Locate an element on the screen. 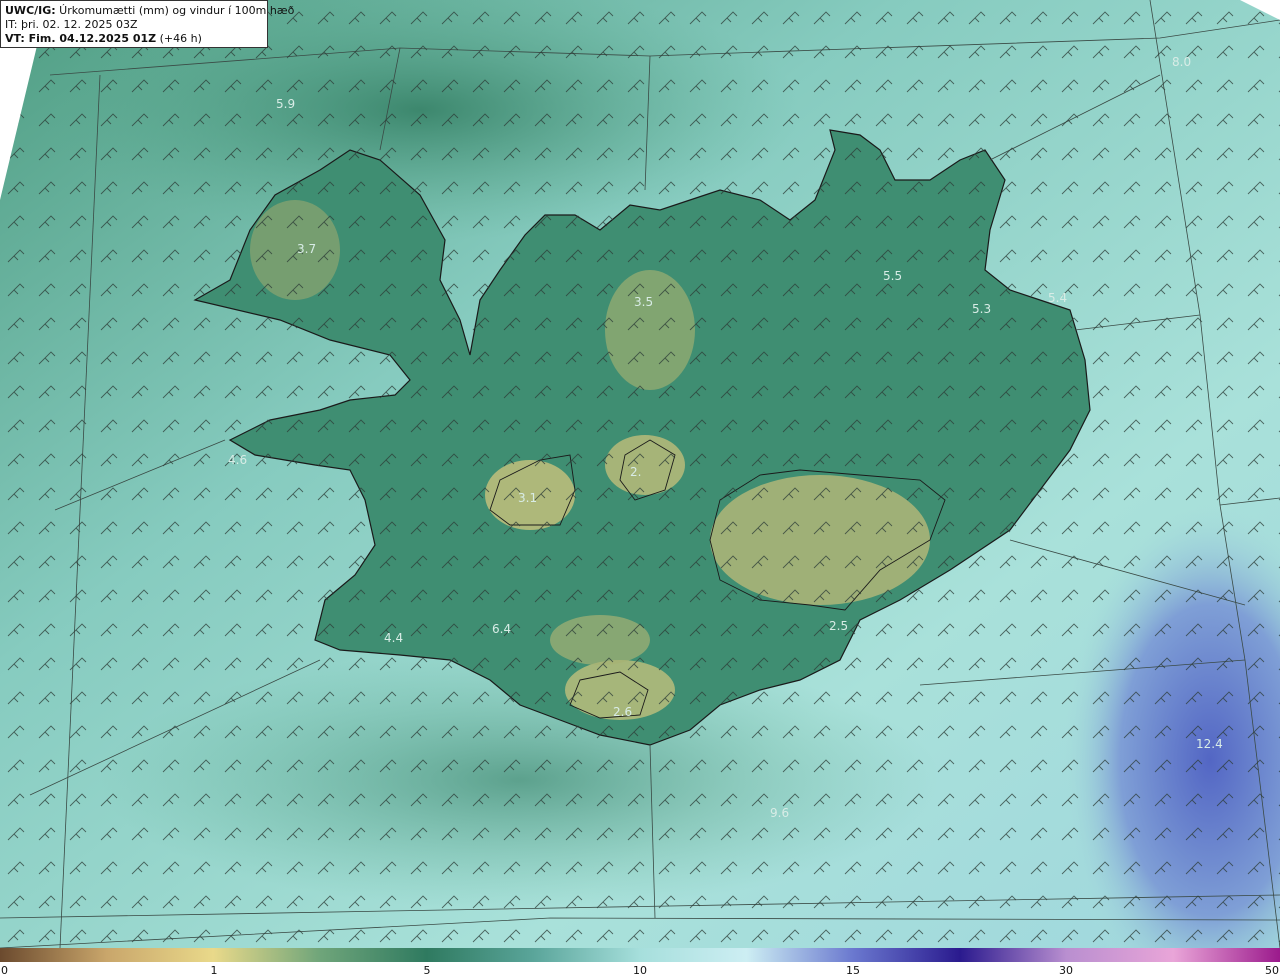  value-label: 8.0 is located at coordinates (1181, 62).